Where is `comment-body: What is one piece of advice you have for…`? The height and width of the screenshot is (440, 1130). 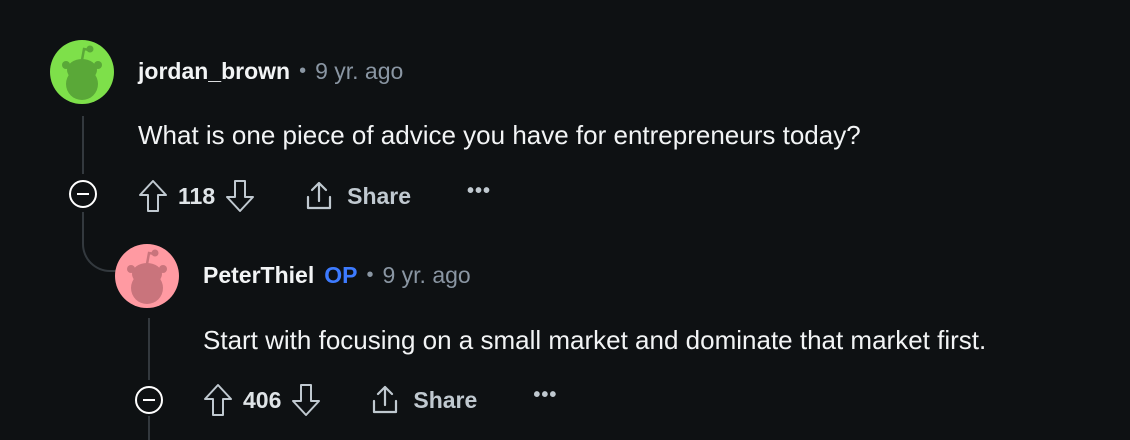
comment-body: What is one piece of advice you have for… is located at coordinates (499, 135).